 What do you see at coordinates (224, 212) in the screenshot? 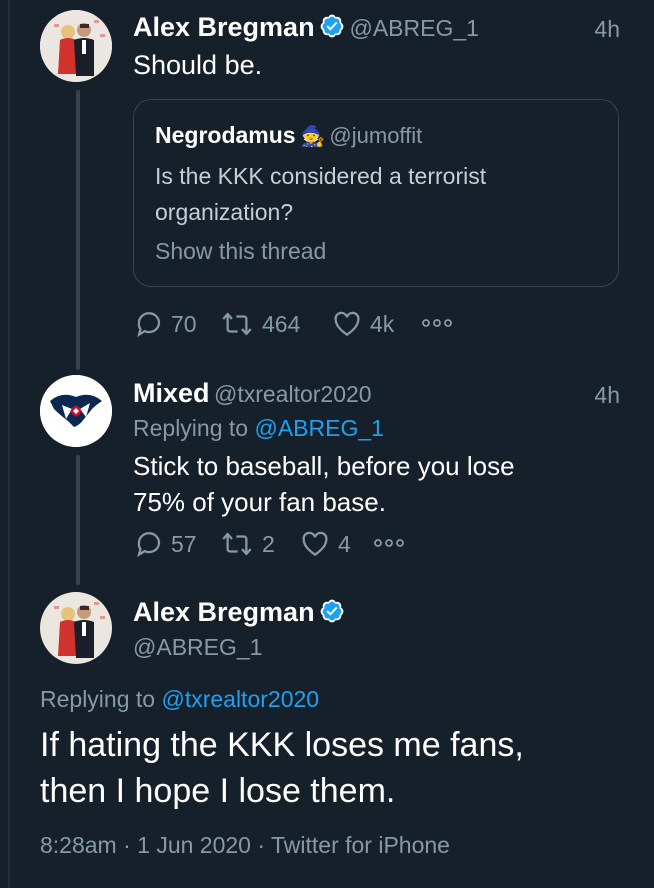
I see `quoted-text-line: organization?` at bounding box center [224, 212].